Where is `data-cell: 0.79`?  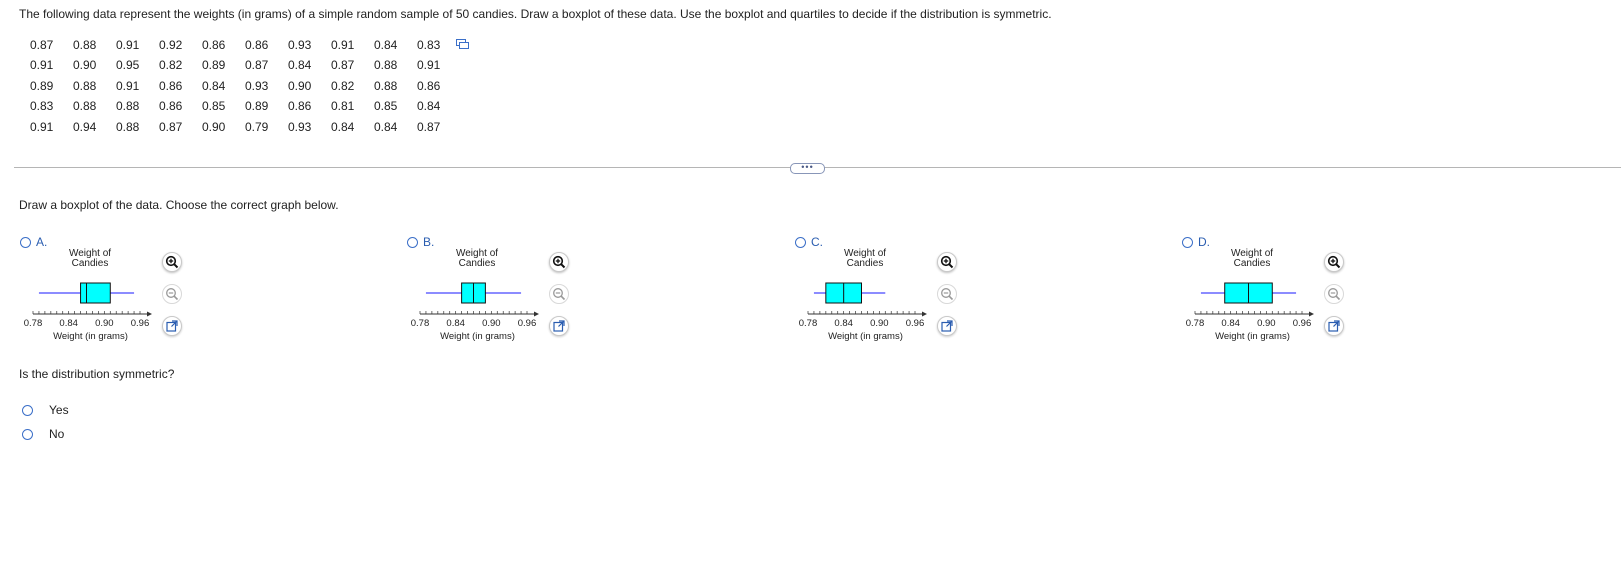 data-cell: 0.79 is located at coordinates (257, 126).